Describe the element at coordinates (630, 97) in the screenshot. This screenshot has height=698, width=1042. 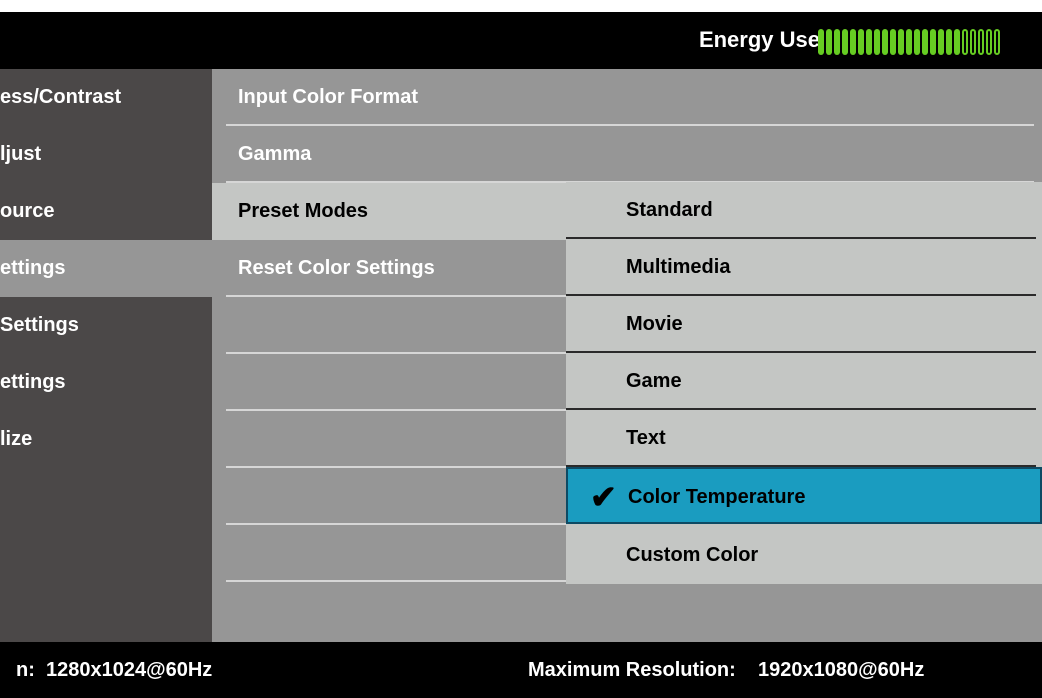
I see `menu-input-color-format: Input Color Format` at that location.